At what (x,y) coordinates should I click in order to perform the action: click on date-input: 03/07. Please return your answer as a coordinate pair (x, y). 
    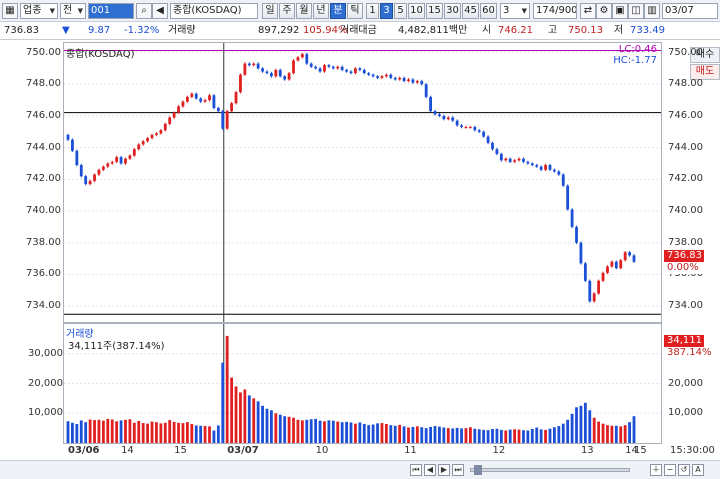
    Looking at the image, I should click on (690, 11).